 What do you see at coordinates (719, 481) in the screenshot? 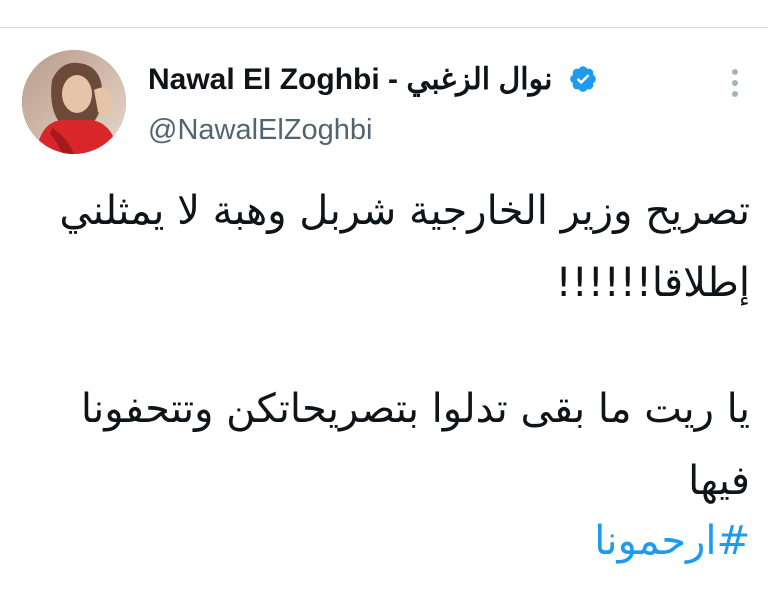
I see `tweet-text-line: فيها` at bounding box center [719, 481].